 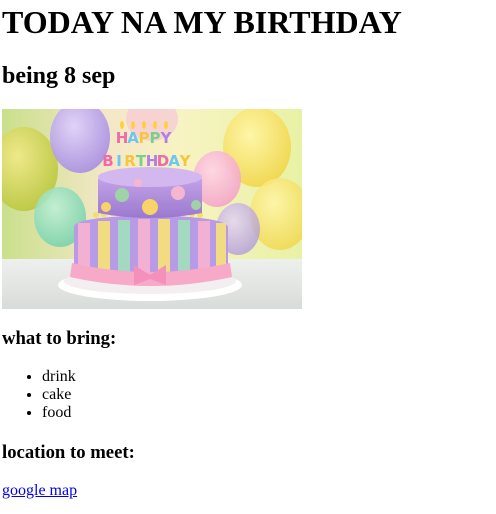 What do you see at coordinates (119, 161) in the screenshot?
I see `candle-letter: I` at bounding box center [119, 161].